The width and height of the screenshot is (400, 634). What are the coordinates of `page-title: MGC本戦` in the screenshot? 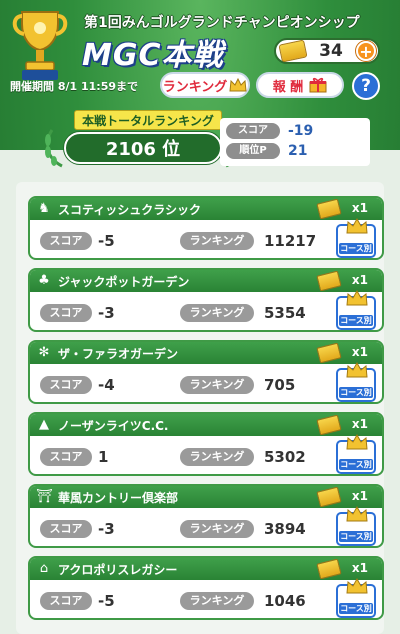 It's located at (153, 55).